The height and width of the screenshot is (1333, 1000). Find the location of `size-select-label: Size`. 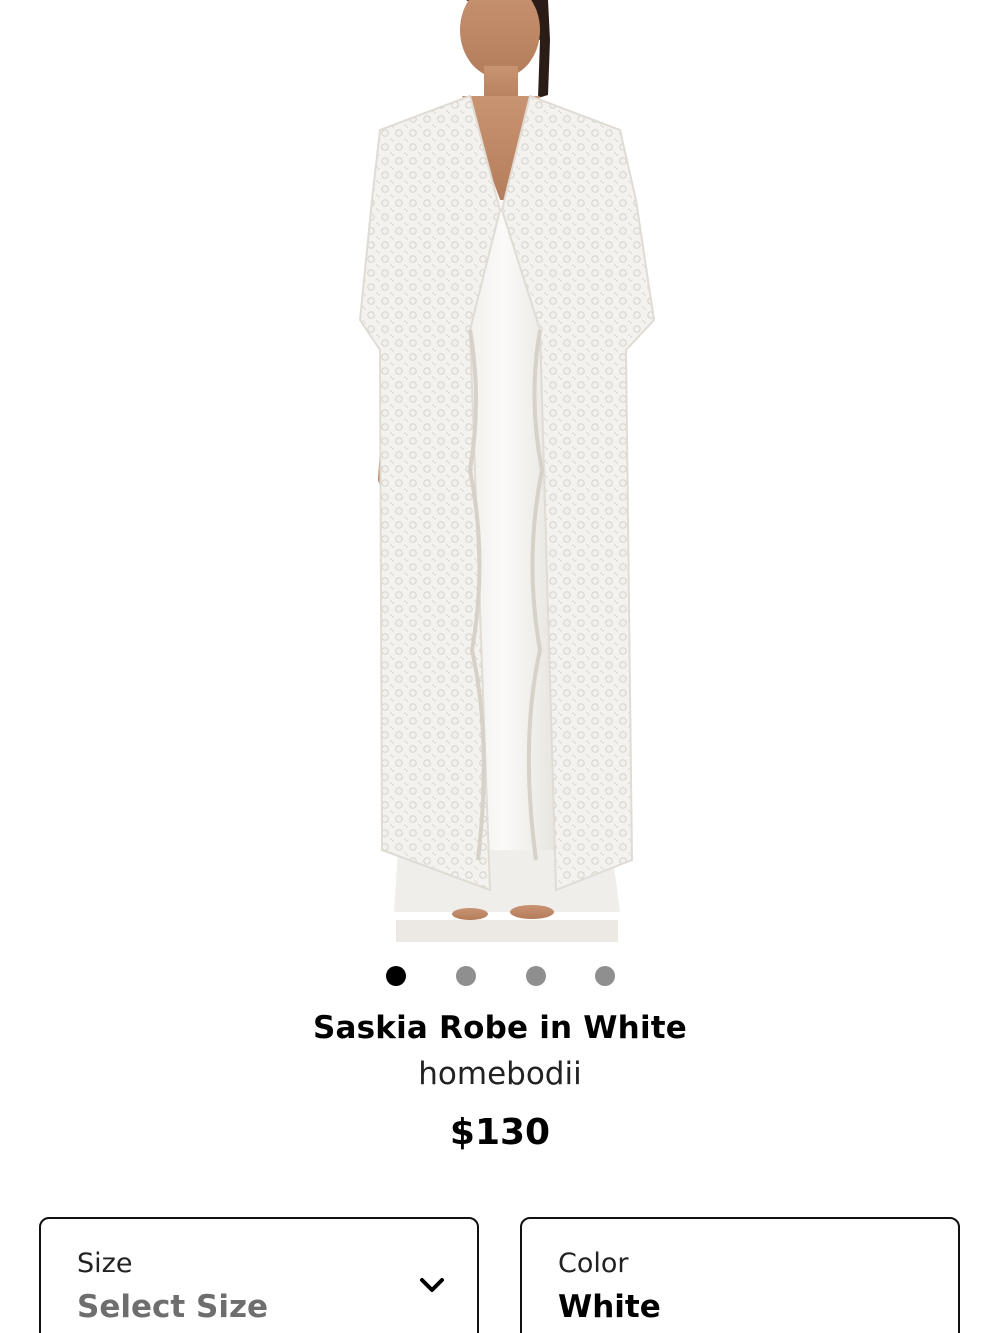

size-select-label: Size is located at coordinates (105, 1263).